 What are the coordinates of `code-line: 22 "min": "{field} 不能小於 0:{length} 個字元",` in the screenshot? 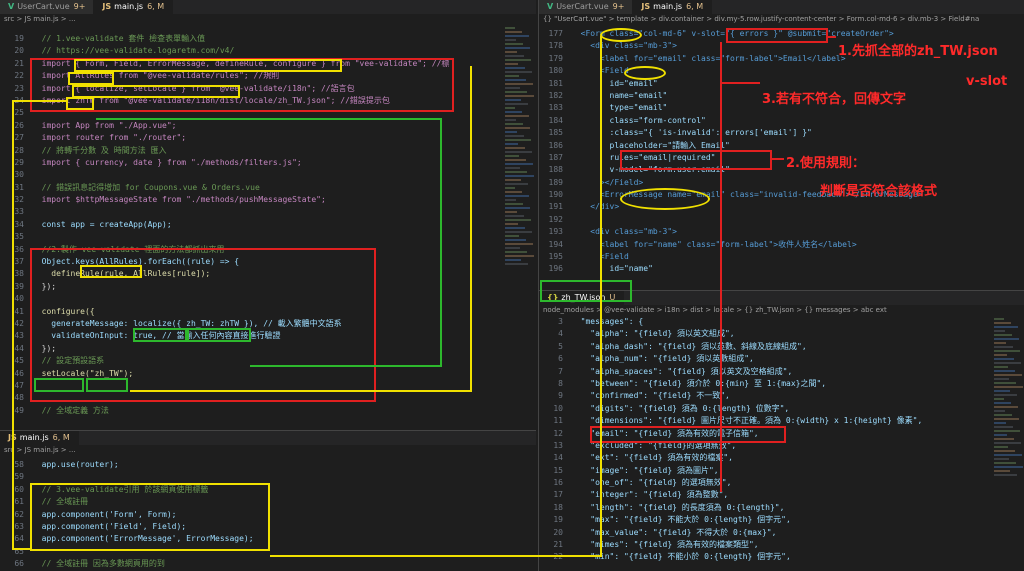 It's located at (781, 557).